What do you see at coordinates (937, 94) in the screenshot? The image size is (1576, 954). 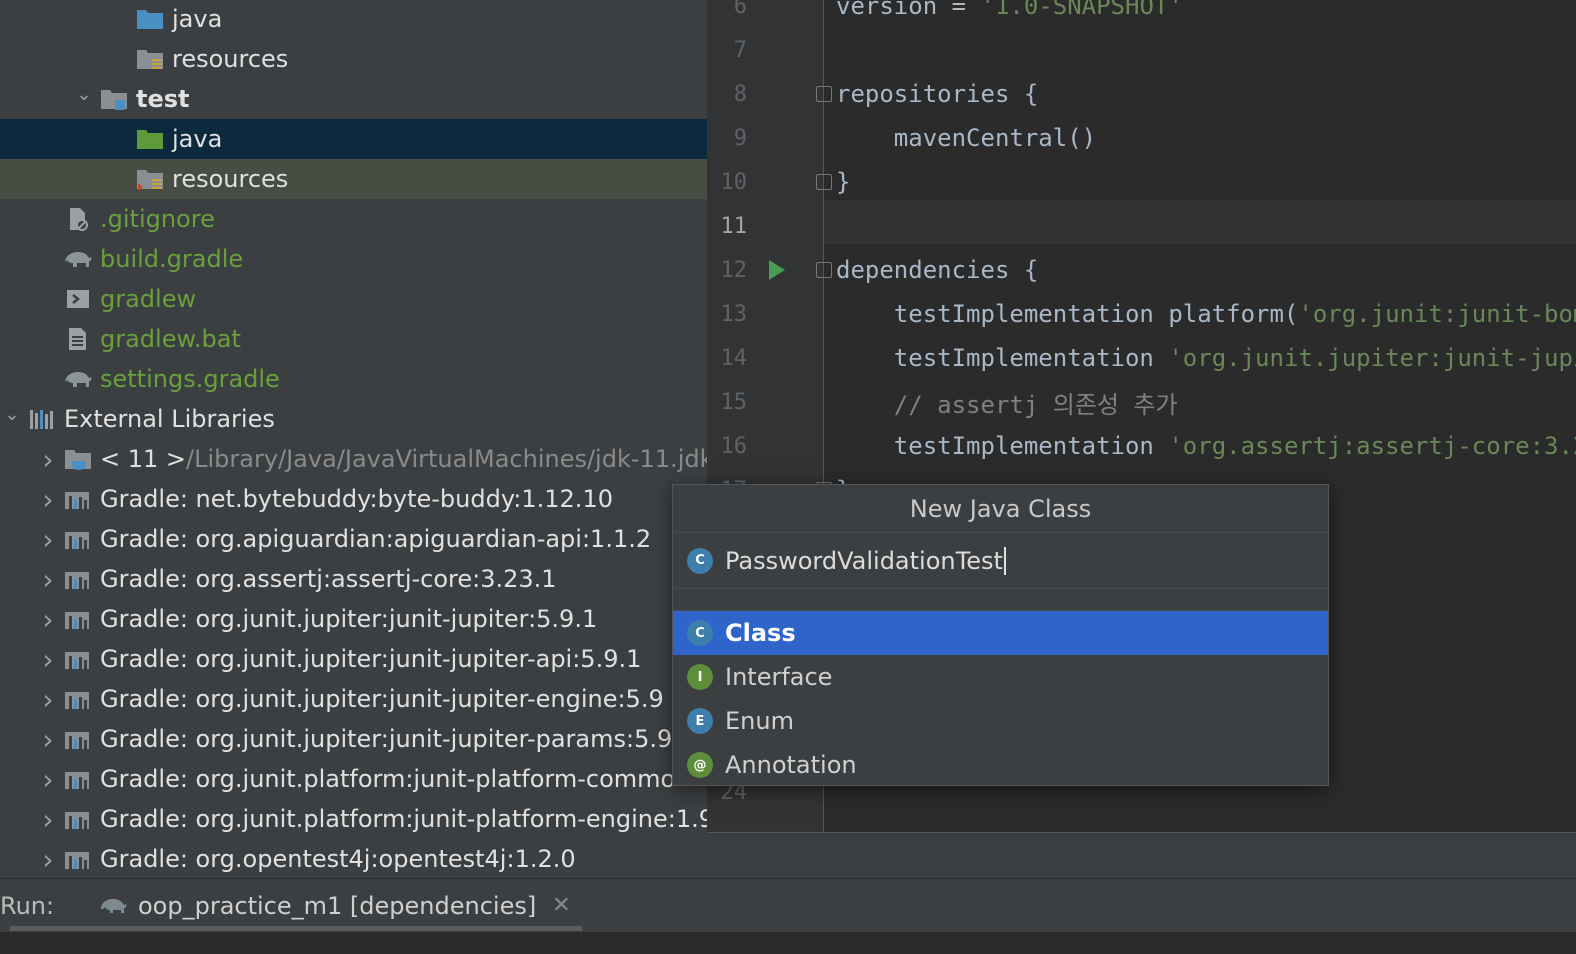 I see `code-token: repositories {` at bounding box center [937, 94].